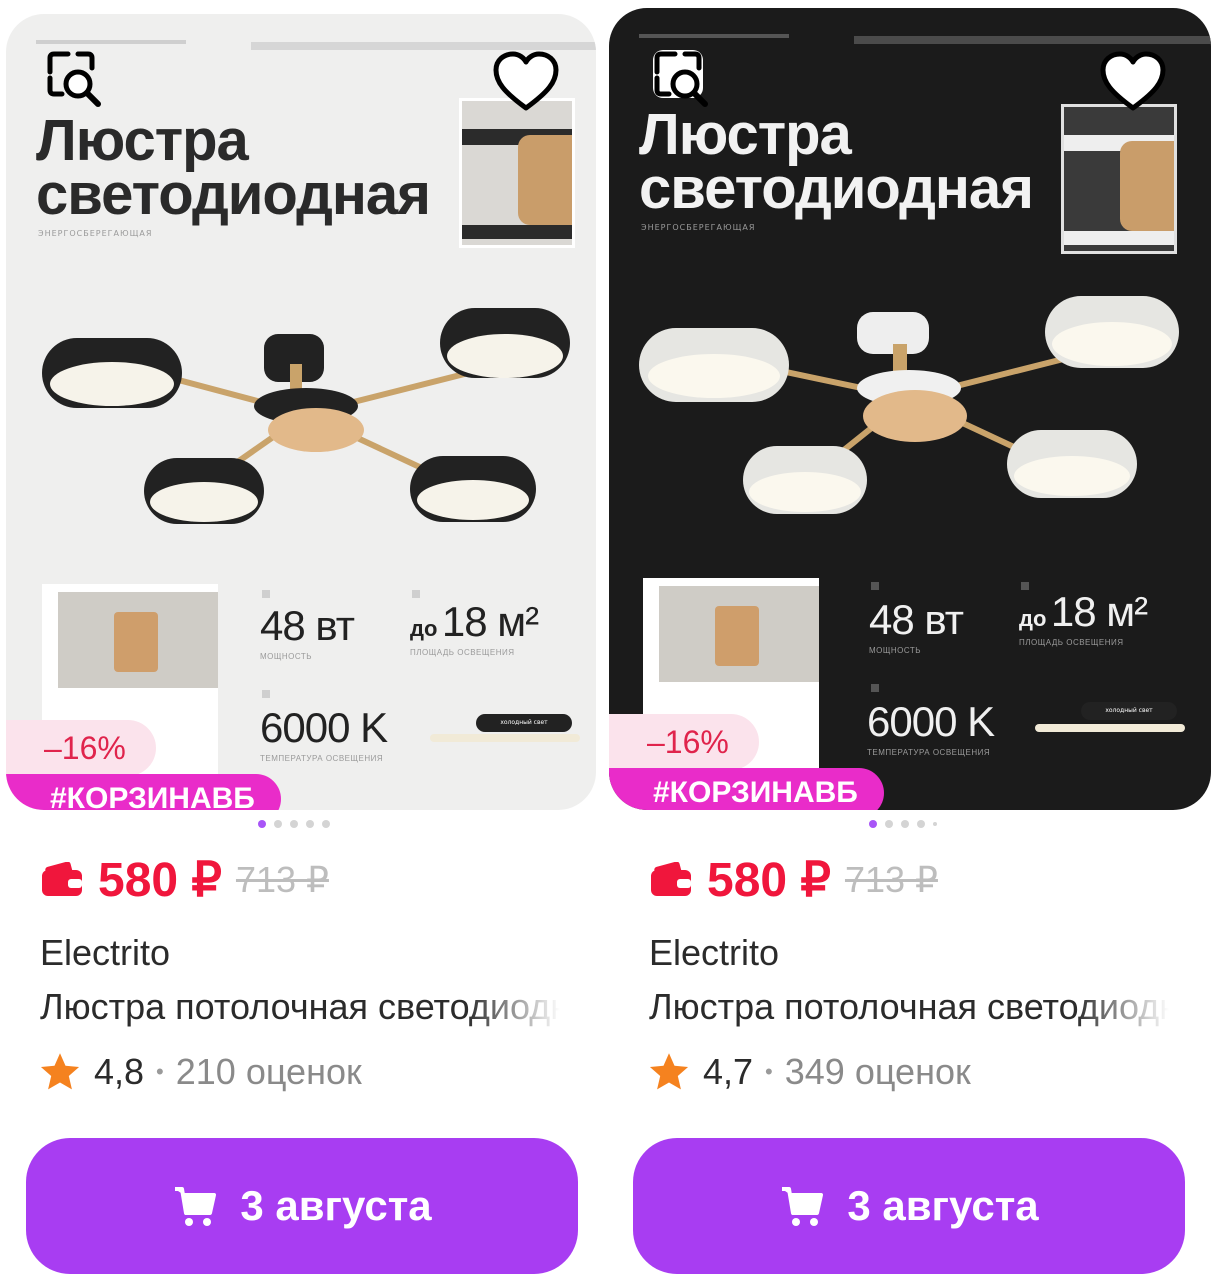 Image resolution: width=1211 pixels, height=1280 pixels. I want to click on banner-decor-bar, so click(1032, 40).